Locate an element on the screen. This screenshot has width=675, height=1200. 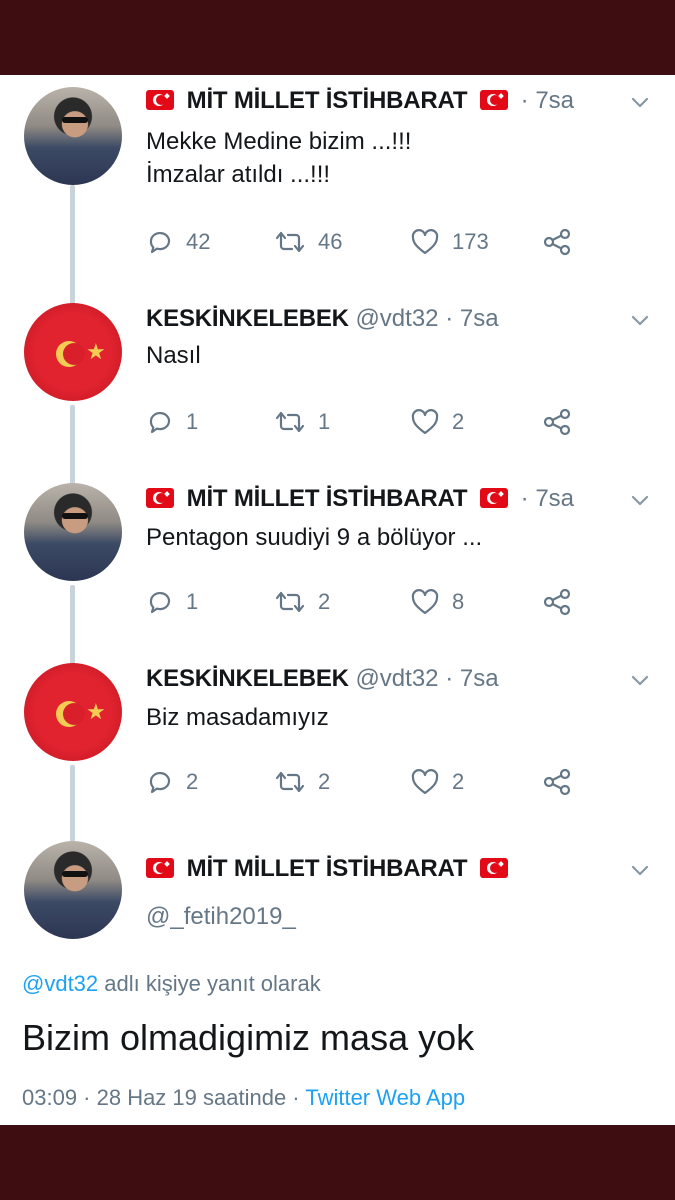
retweet-count: 46 is located at coordinates (330, 241).